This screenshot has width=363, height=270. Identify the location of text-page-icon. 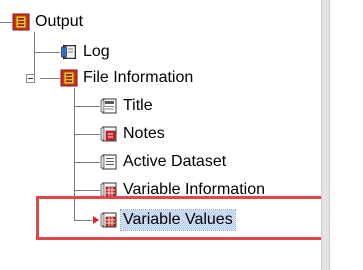
(109, 162).